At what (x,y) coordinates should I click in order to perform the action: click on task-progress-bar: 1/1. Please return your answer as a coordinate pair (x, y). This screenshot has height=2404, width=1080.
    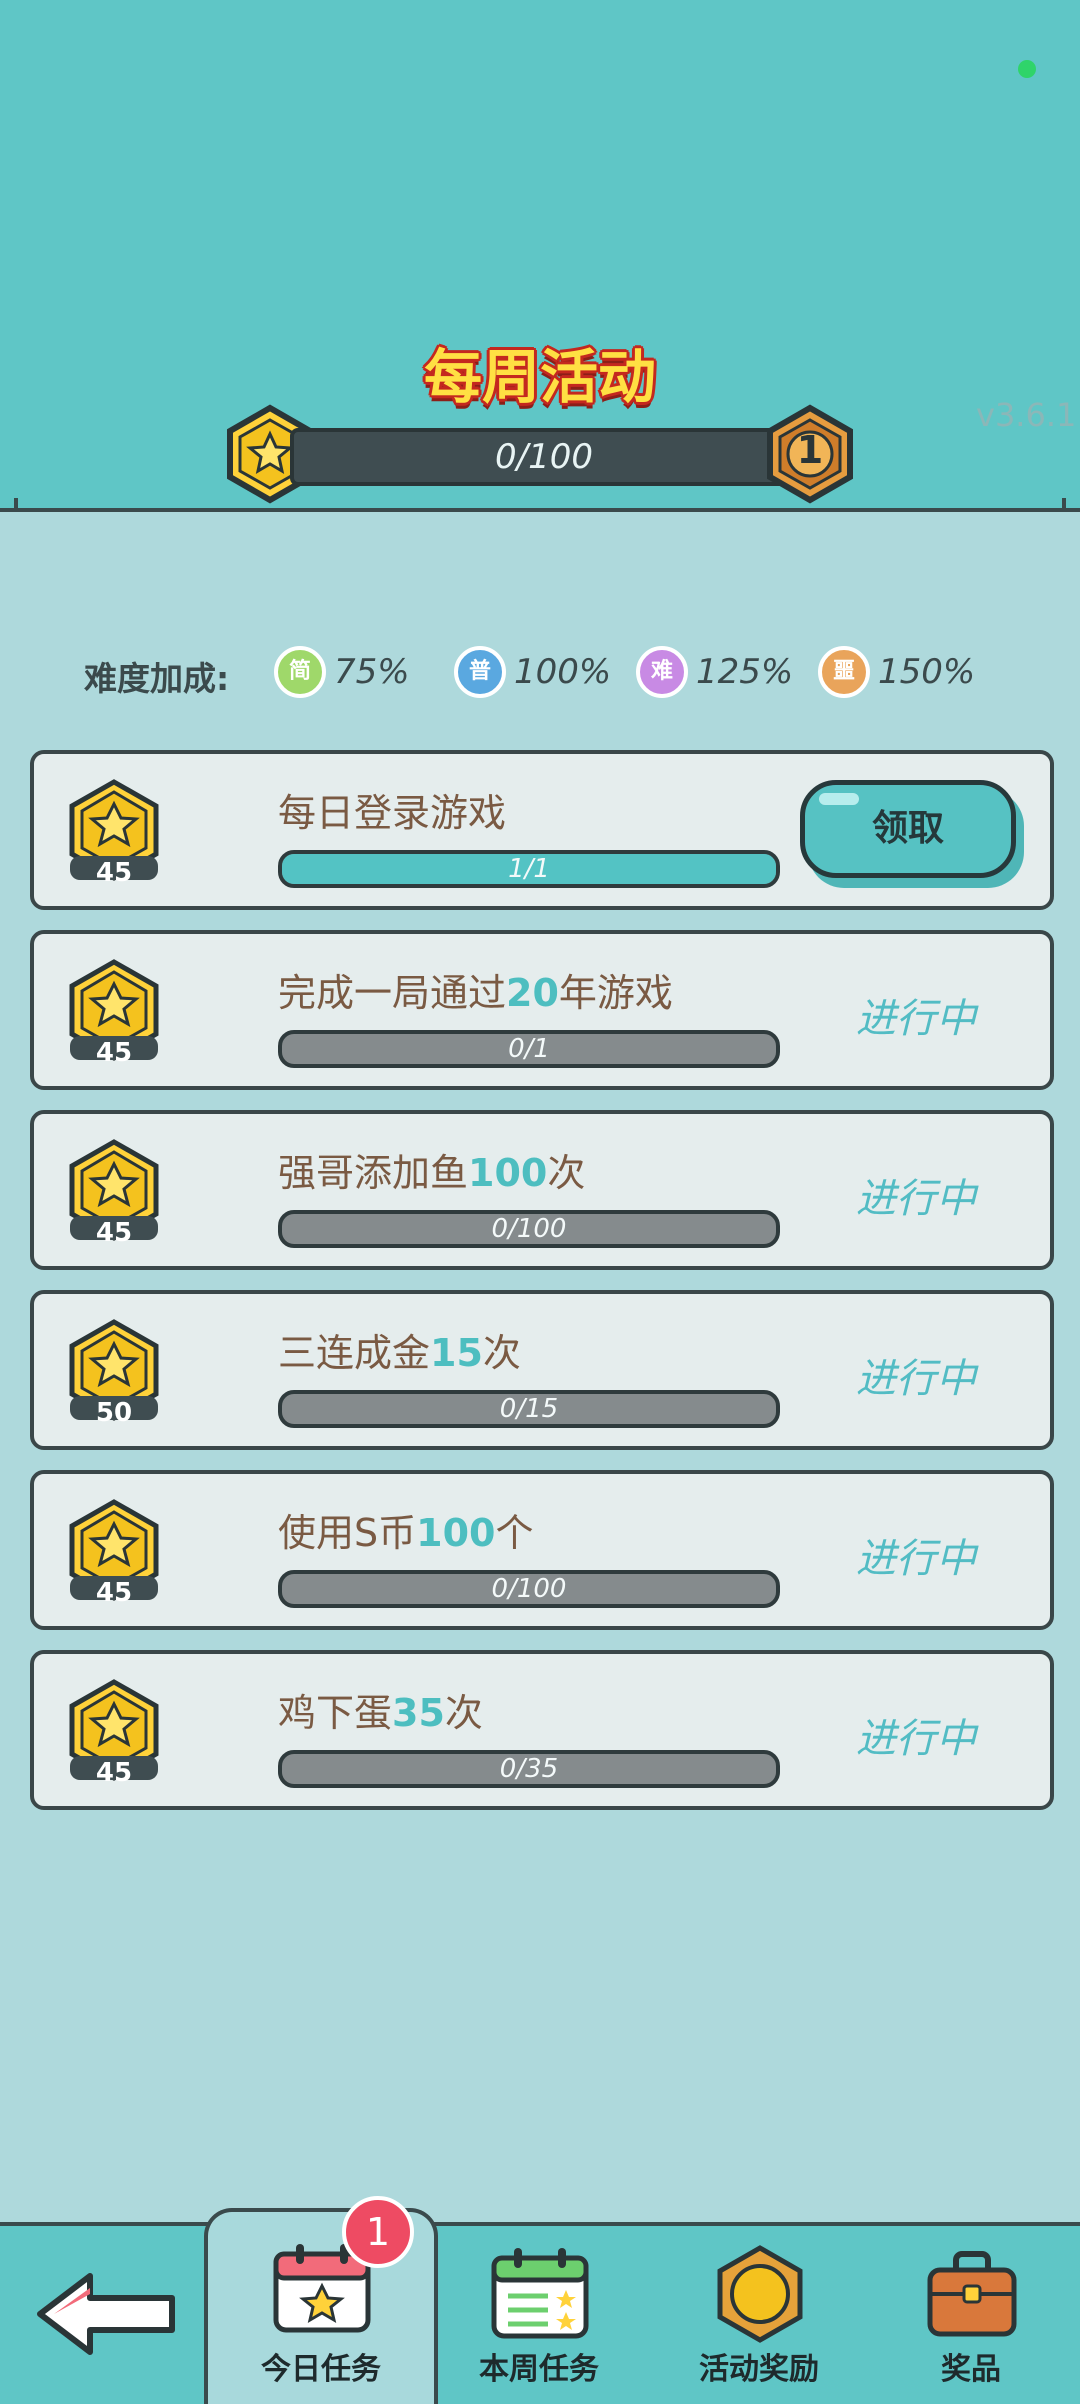
    Looking at the image, I should click on (529, 869).